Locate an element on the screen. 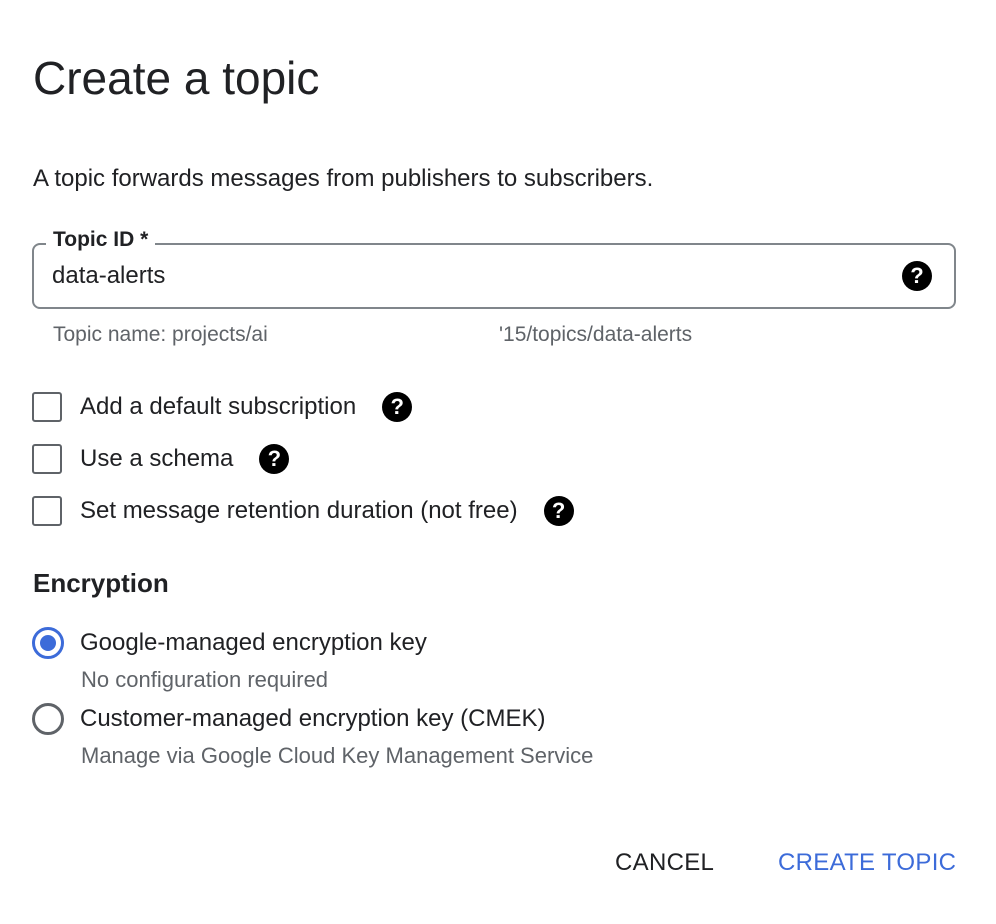 The image size is (996, 924). topic-id-input is located at coordinates (472, 276).